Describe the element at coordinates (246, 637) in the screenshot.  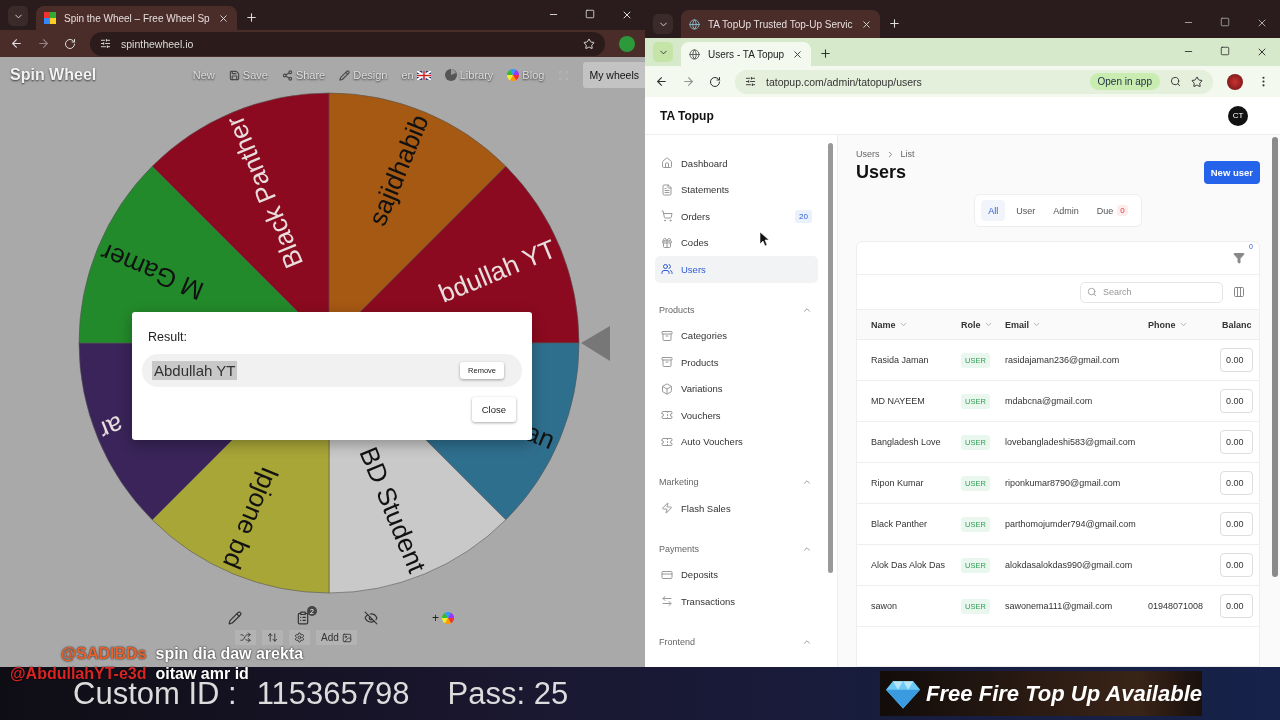
I see `shuffle-button` at that location.